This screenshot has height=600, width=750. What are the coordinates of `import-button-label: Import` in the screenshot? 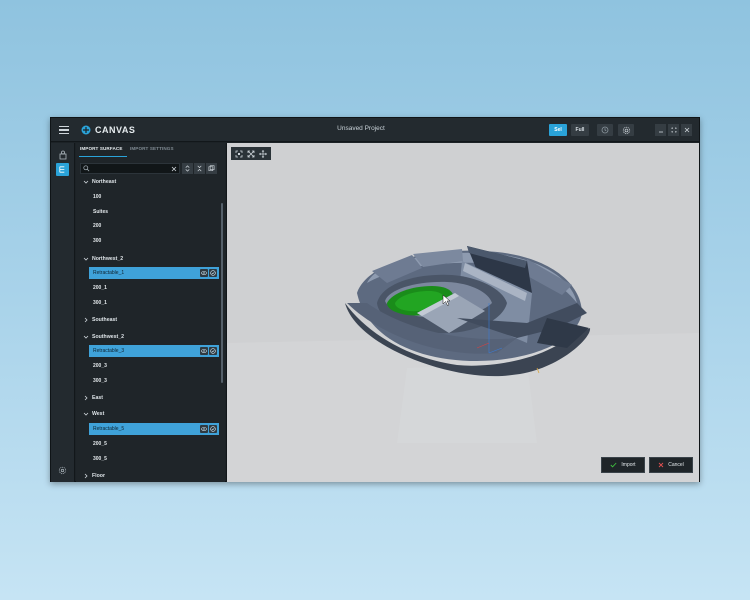 It's located at (628, 465).